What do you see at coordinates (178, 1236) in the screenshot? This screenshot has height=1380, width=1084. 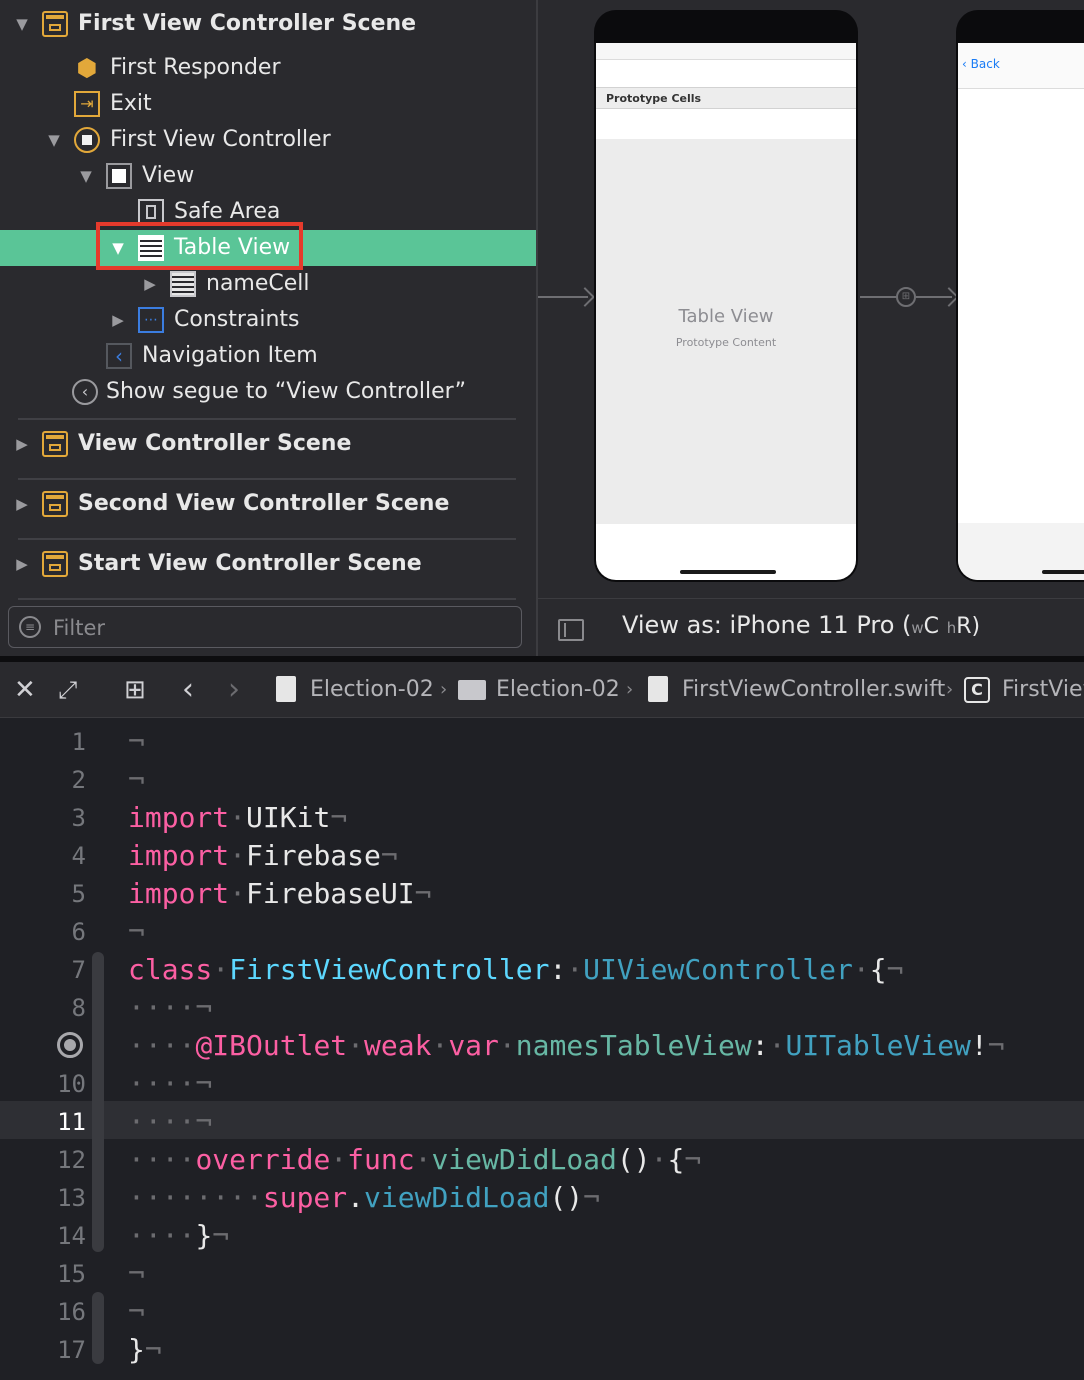 I see `code-line-14: ····}¬` at bounding box center [178, 1236].